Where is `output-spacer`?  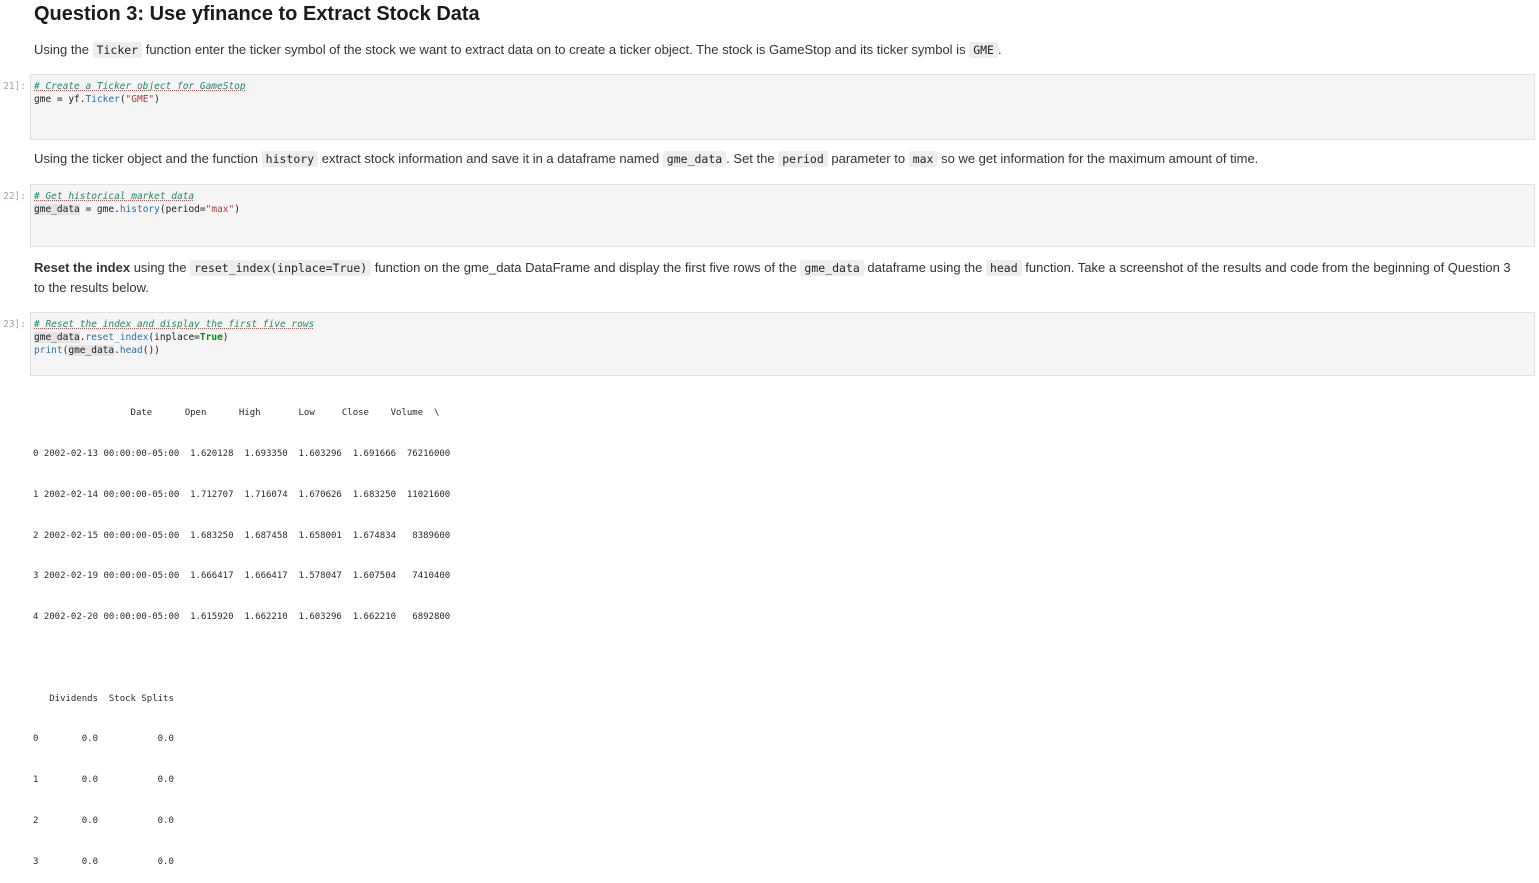
output-spacer is located at coordinates (241, 659).